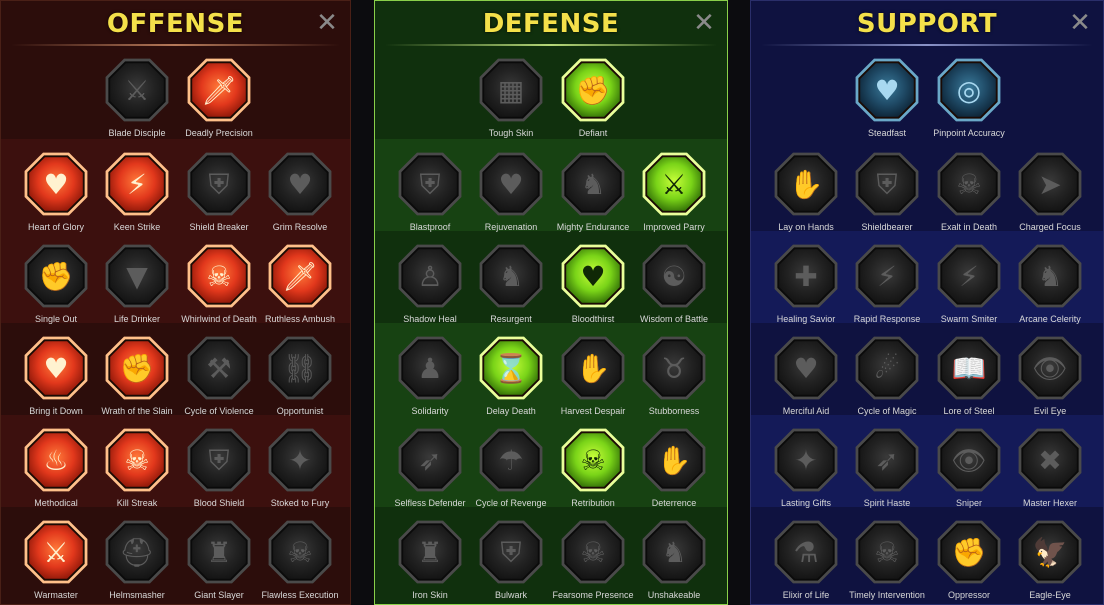  I want to click on skill-lore-of-steel: 📖 Lore of Steel, so click(969, 379).